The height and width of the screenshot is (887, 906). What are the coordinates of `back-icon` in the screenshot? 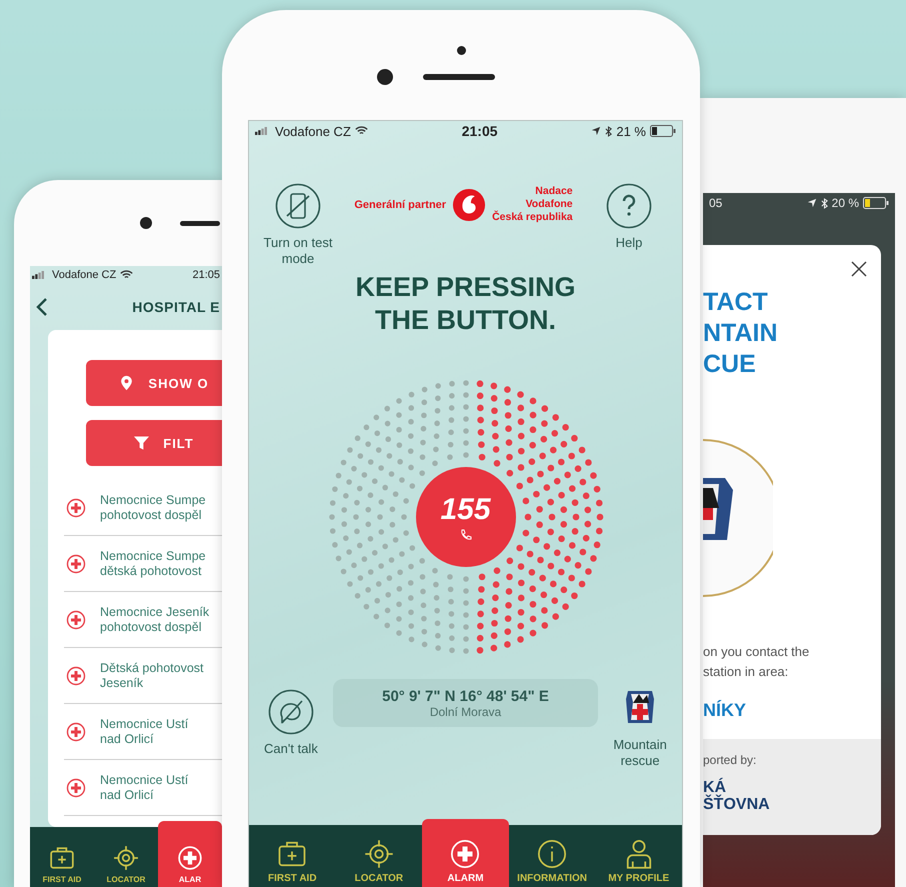 It's located at (42, 307).